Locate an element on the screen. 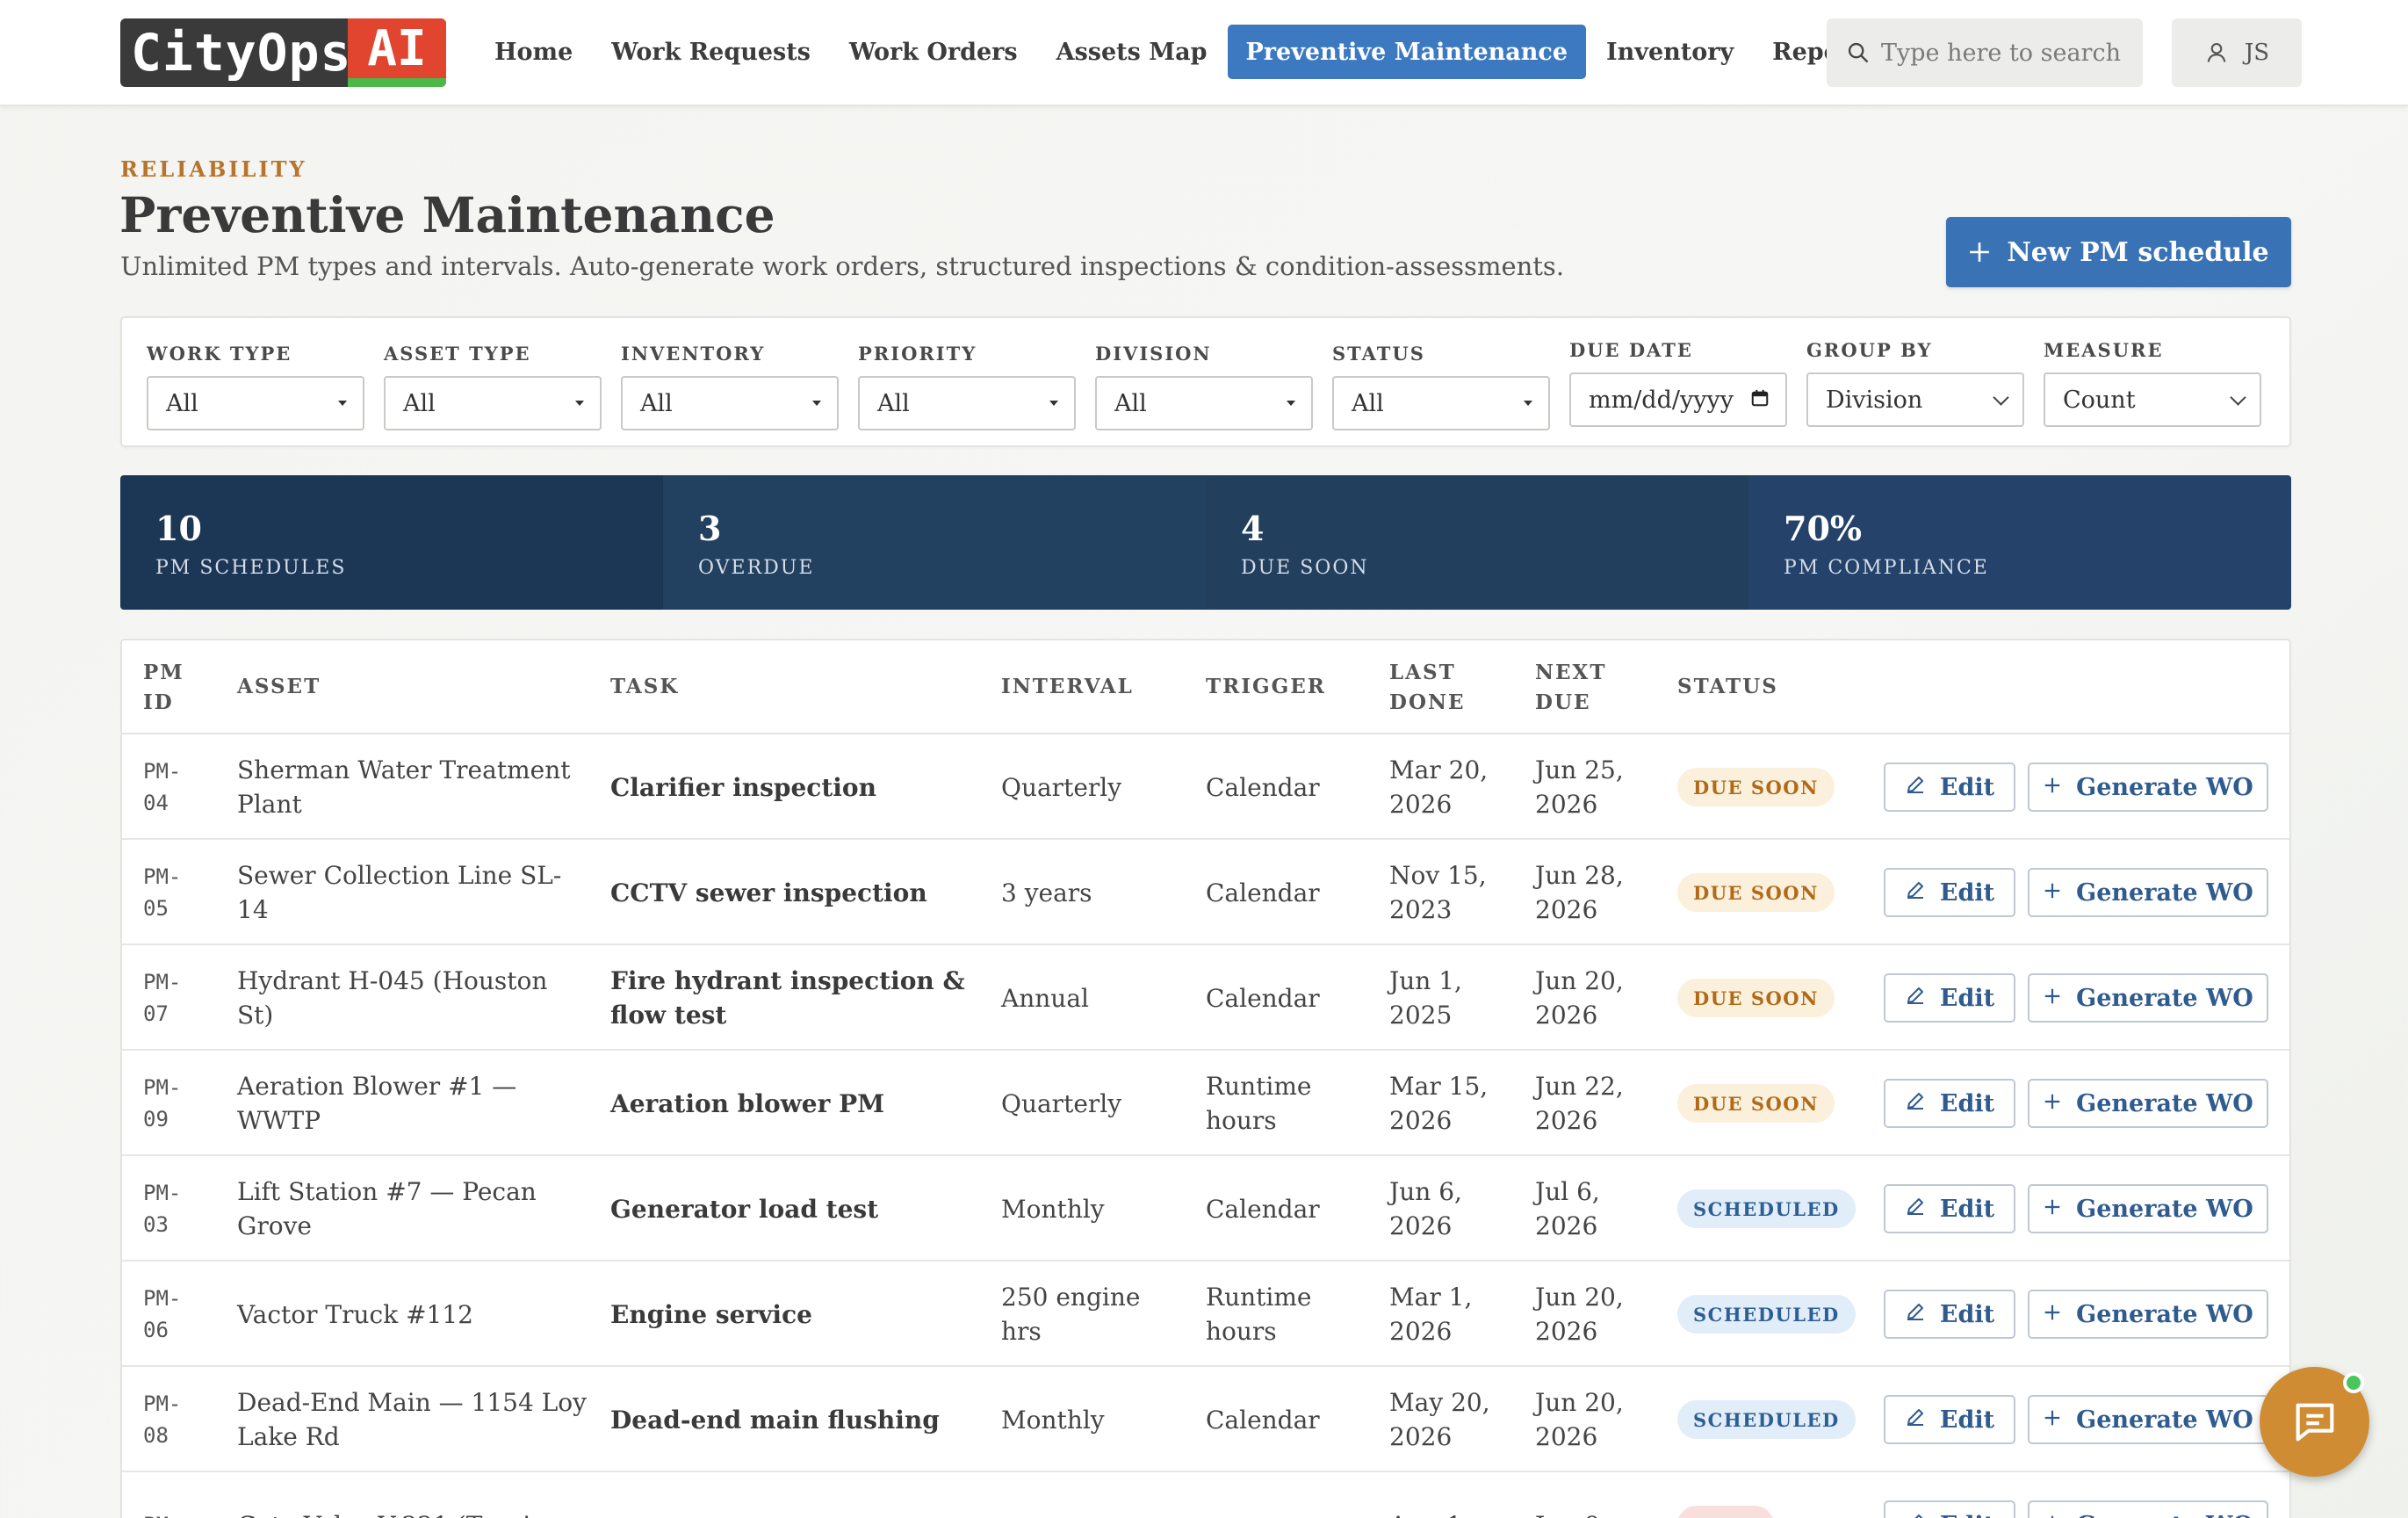  asset-cell: Gate Valve V-221 (Travis is located at coordinates (412, 1513).